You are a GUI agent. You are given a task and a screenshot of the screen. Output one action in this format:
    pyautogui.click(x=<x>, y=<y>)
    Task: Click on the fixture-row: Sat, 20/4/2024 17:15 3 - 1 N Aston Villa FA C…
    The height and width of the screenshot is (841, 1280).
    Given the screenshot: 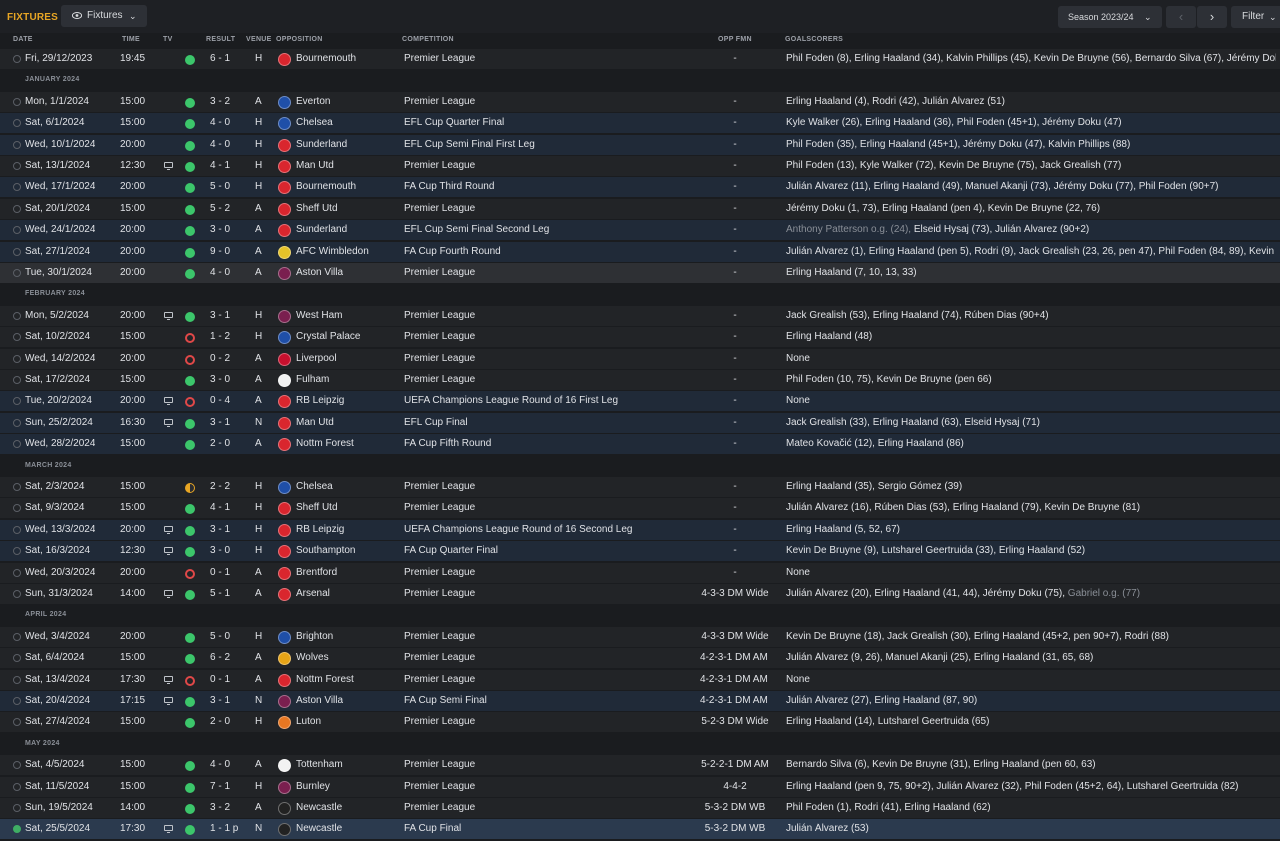 What is the action you would take?
    pyautogui.click(x=640, y=700)
    